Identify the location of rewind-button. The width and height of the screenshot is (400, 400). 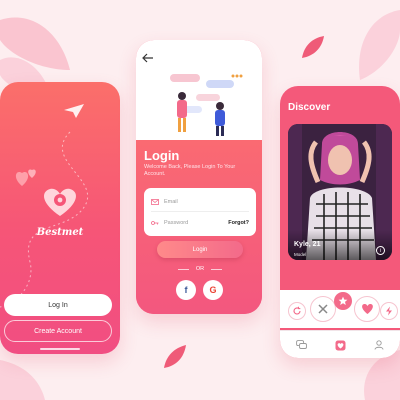
(297, 311).